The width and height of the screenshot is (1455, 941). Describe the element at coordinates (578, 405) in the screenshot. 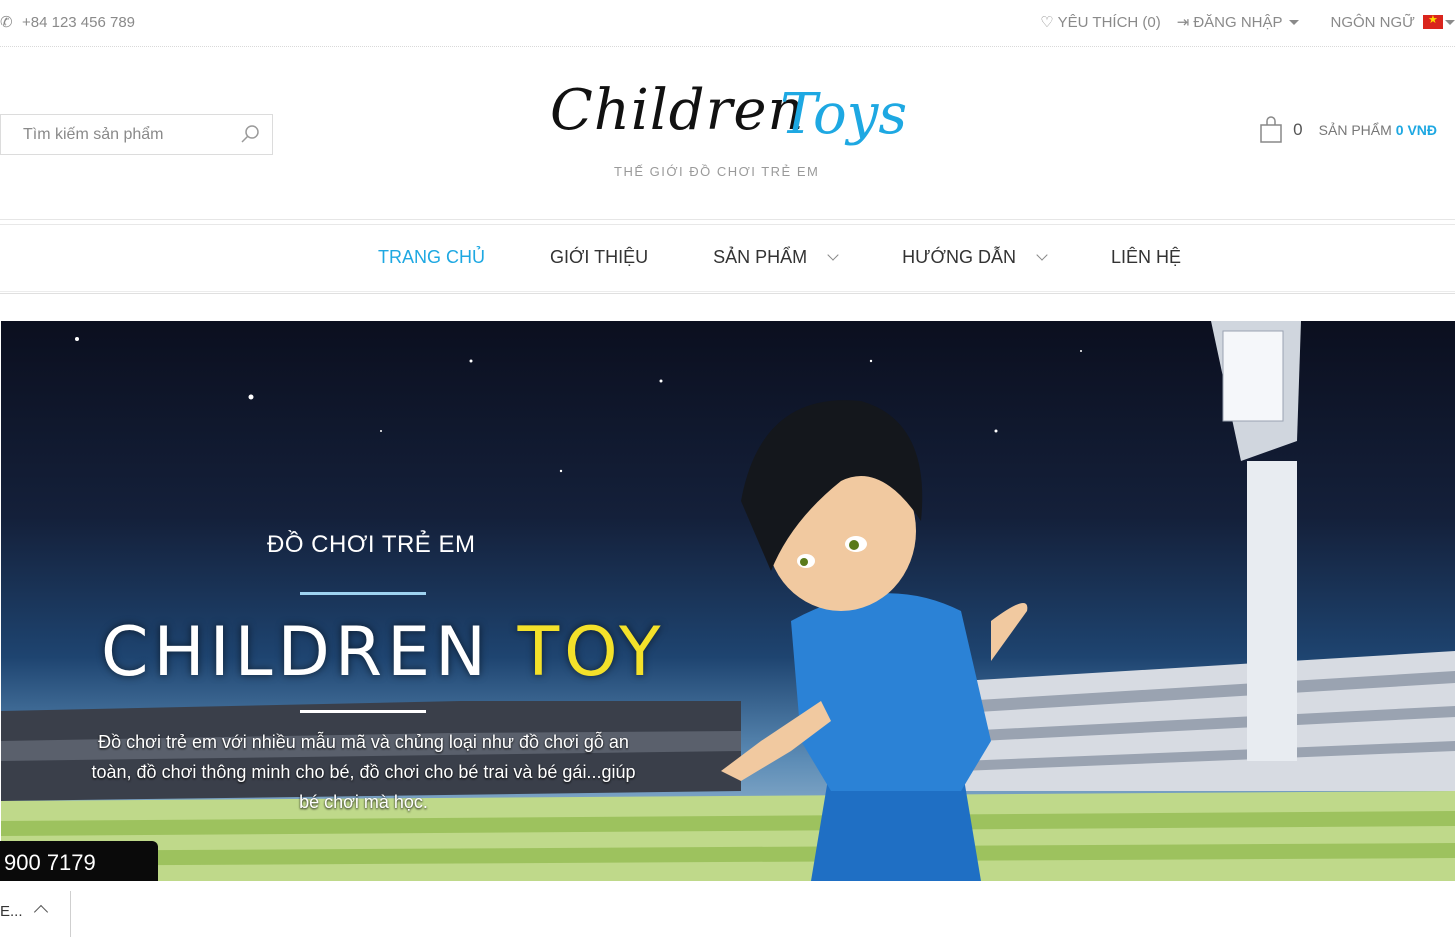

I see `stars` at that location.